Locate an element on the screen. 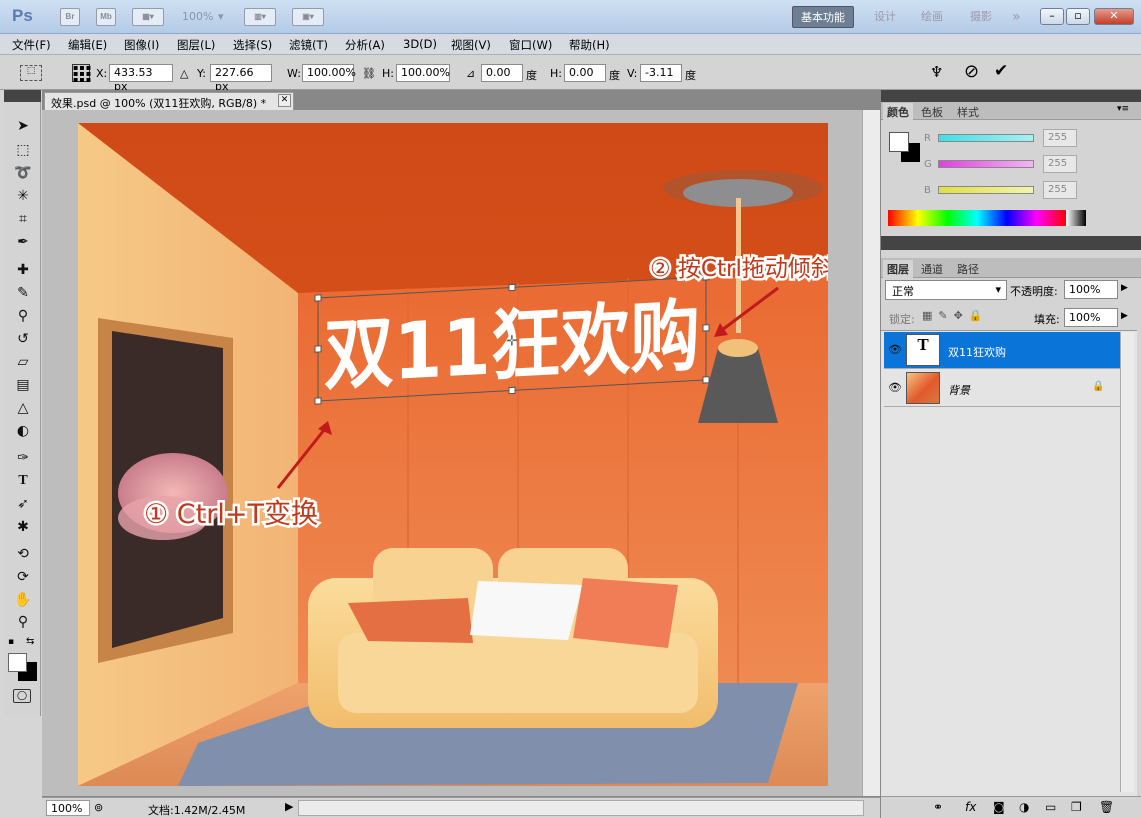  menu-file: 文件(F) is located at coordinates (31, 45).